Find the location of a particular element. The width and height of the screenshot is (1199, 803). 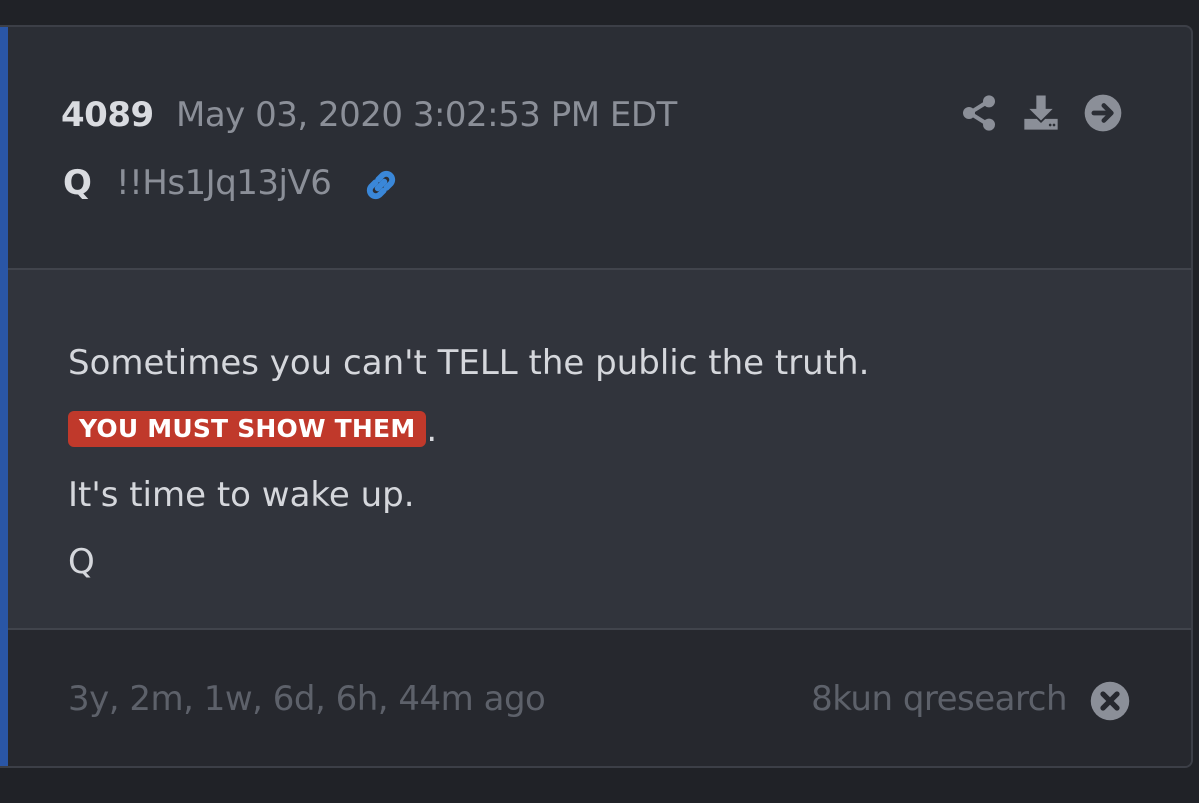

share-icon is located at coordinates (979, 113).